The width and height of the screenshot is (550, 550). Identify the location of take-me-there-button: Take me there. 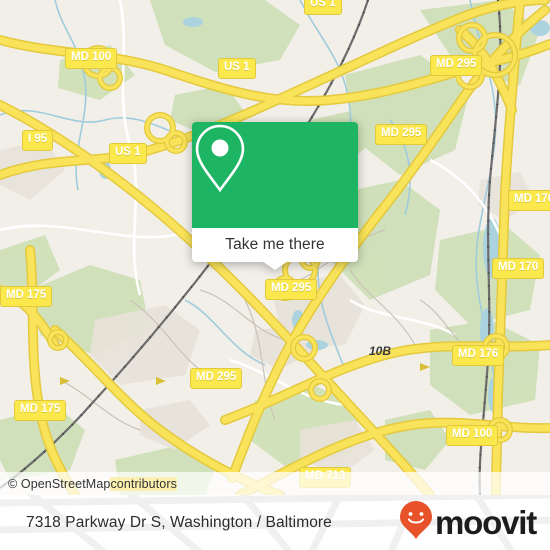
(275, 245).